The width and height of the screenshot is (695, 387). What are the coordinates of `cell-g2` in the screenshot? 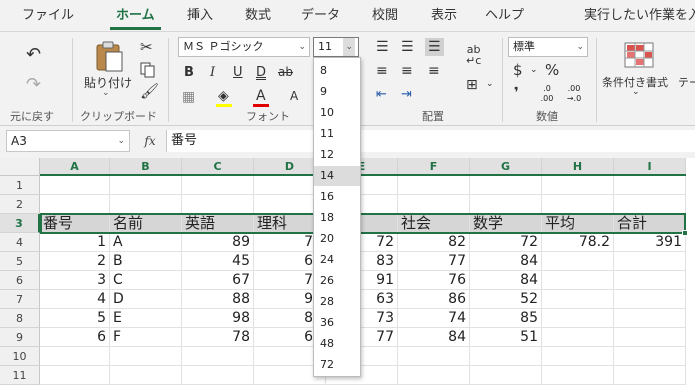 It's located at (506, 204).